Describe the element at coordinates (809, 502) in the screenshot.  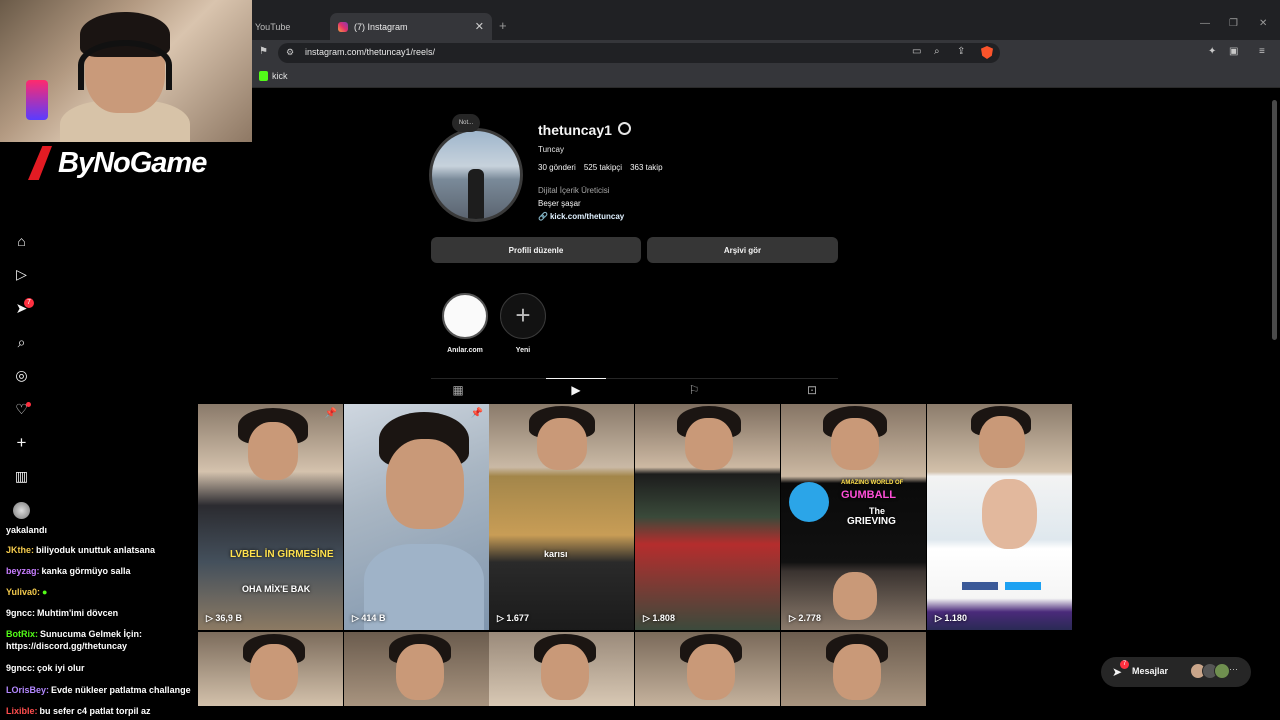
I see `gumball-character` at that location.